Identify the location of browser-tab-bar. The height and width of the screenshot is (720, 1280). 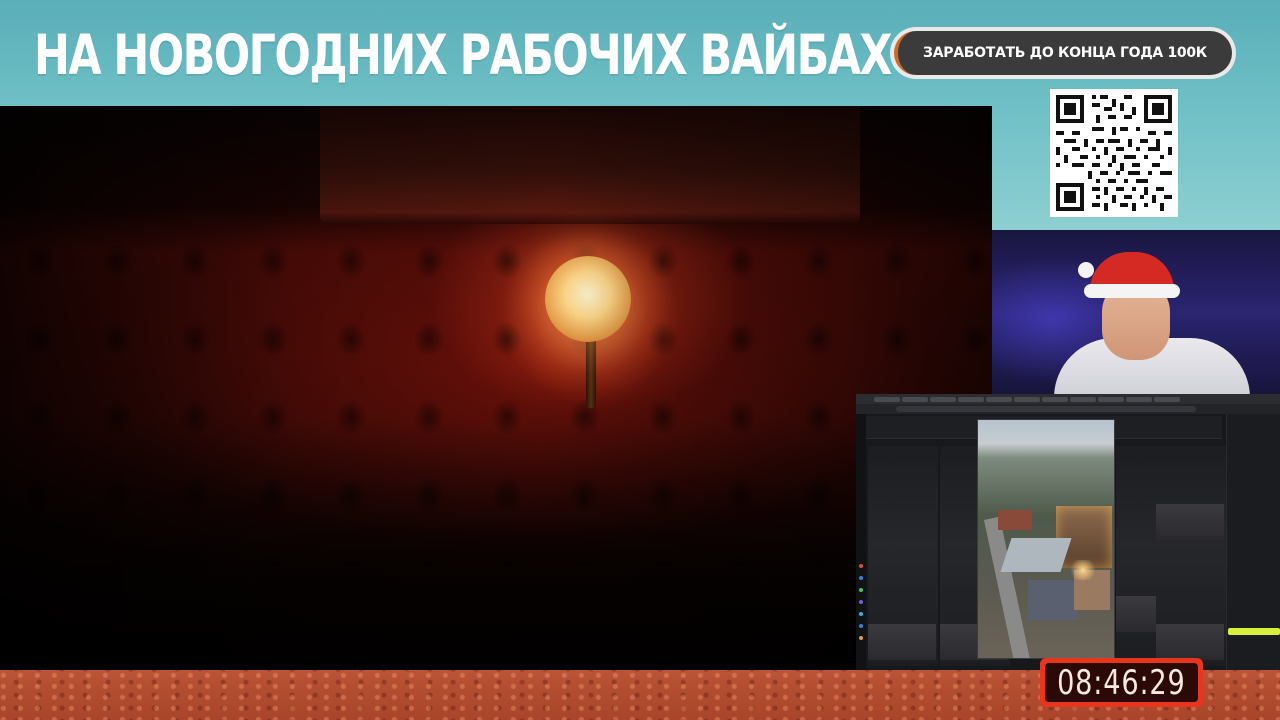
(1068, 399).